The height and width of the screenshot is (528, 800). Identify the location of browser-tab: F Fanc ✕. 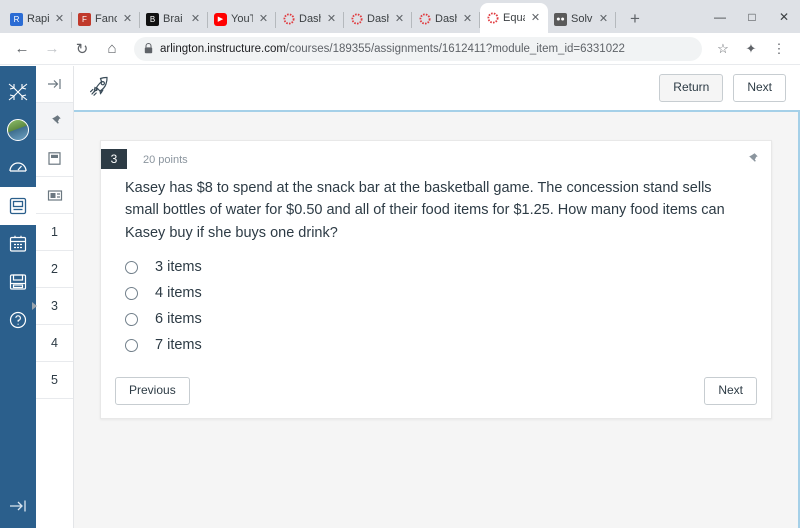
(106, 19).